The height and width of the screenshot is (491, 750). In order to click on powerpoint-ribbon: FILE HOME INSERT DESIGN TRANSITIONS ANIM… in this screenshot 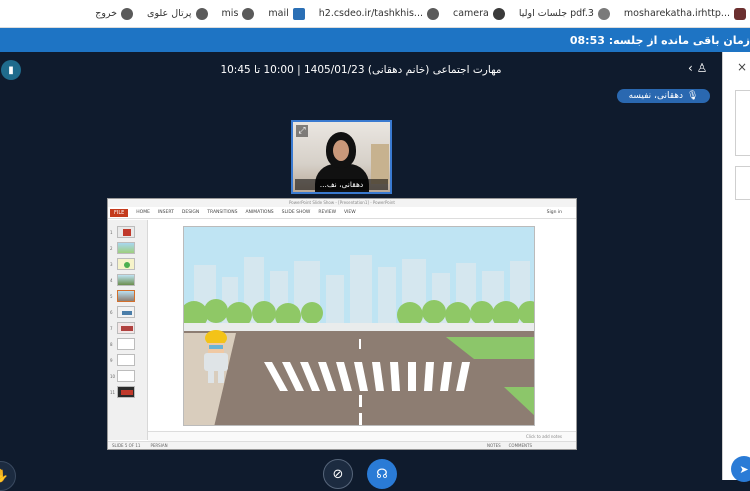, I will do `click(342, 213)`.